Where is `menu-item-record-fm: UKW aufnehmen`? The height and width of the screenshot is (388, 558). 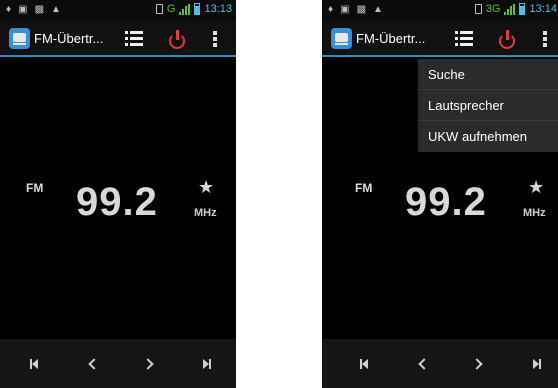
menu-item-record-fm: UKW aufnehmen is located at coordinates (488, 136).